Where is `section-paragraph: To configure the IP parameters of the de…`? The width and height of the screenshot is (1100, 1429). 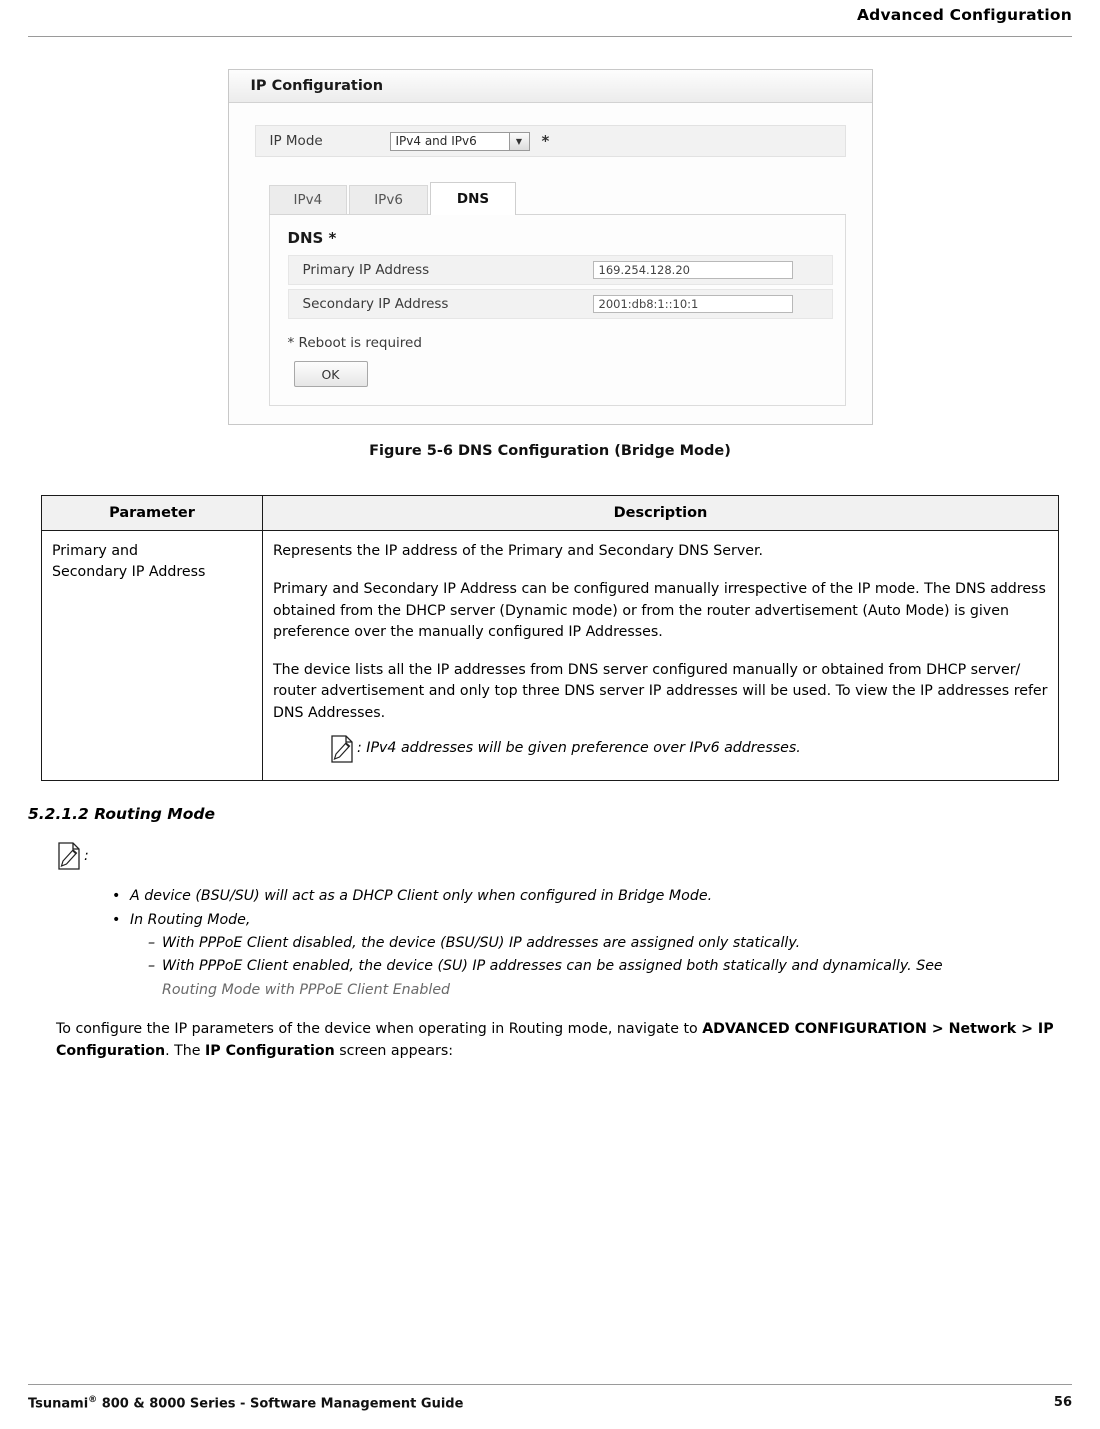 section-paragraph: To configure the IP parameters of the de… is located at coordinates (576, 1040).